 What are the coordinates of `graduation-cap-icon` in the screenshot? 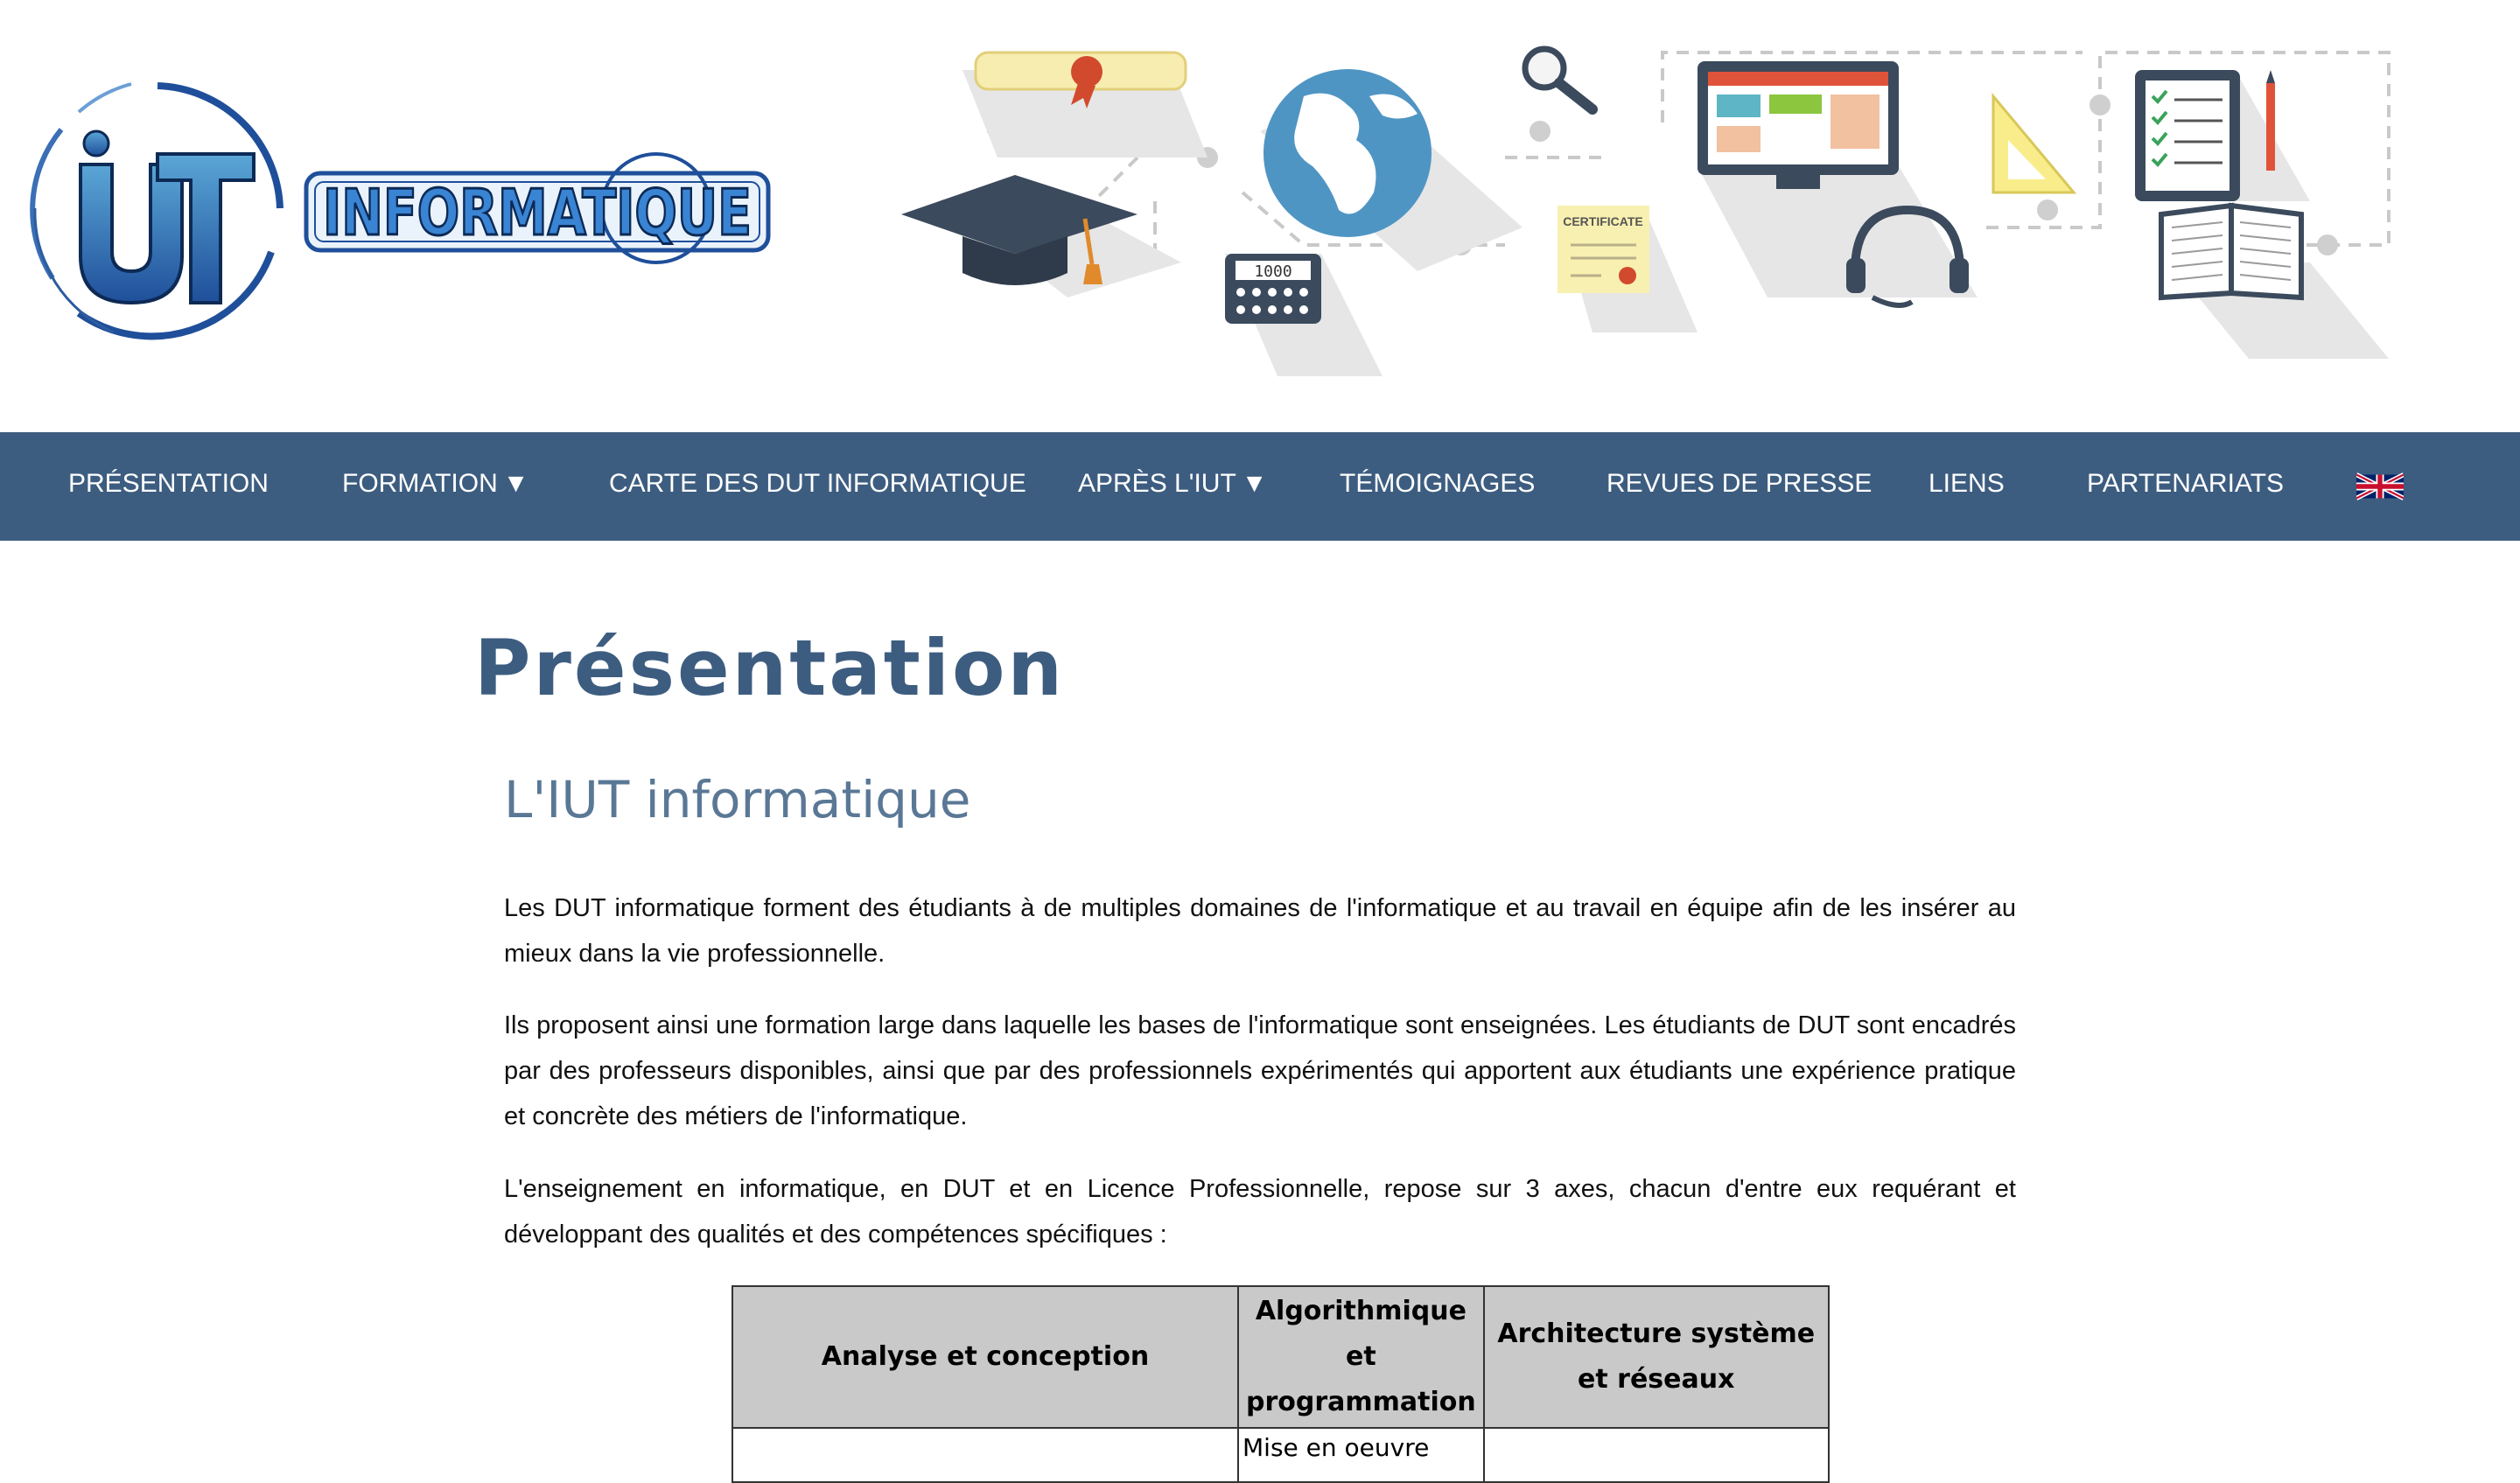 It's located at (1041, 236).